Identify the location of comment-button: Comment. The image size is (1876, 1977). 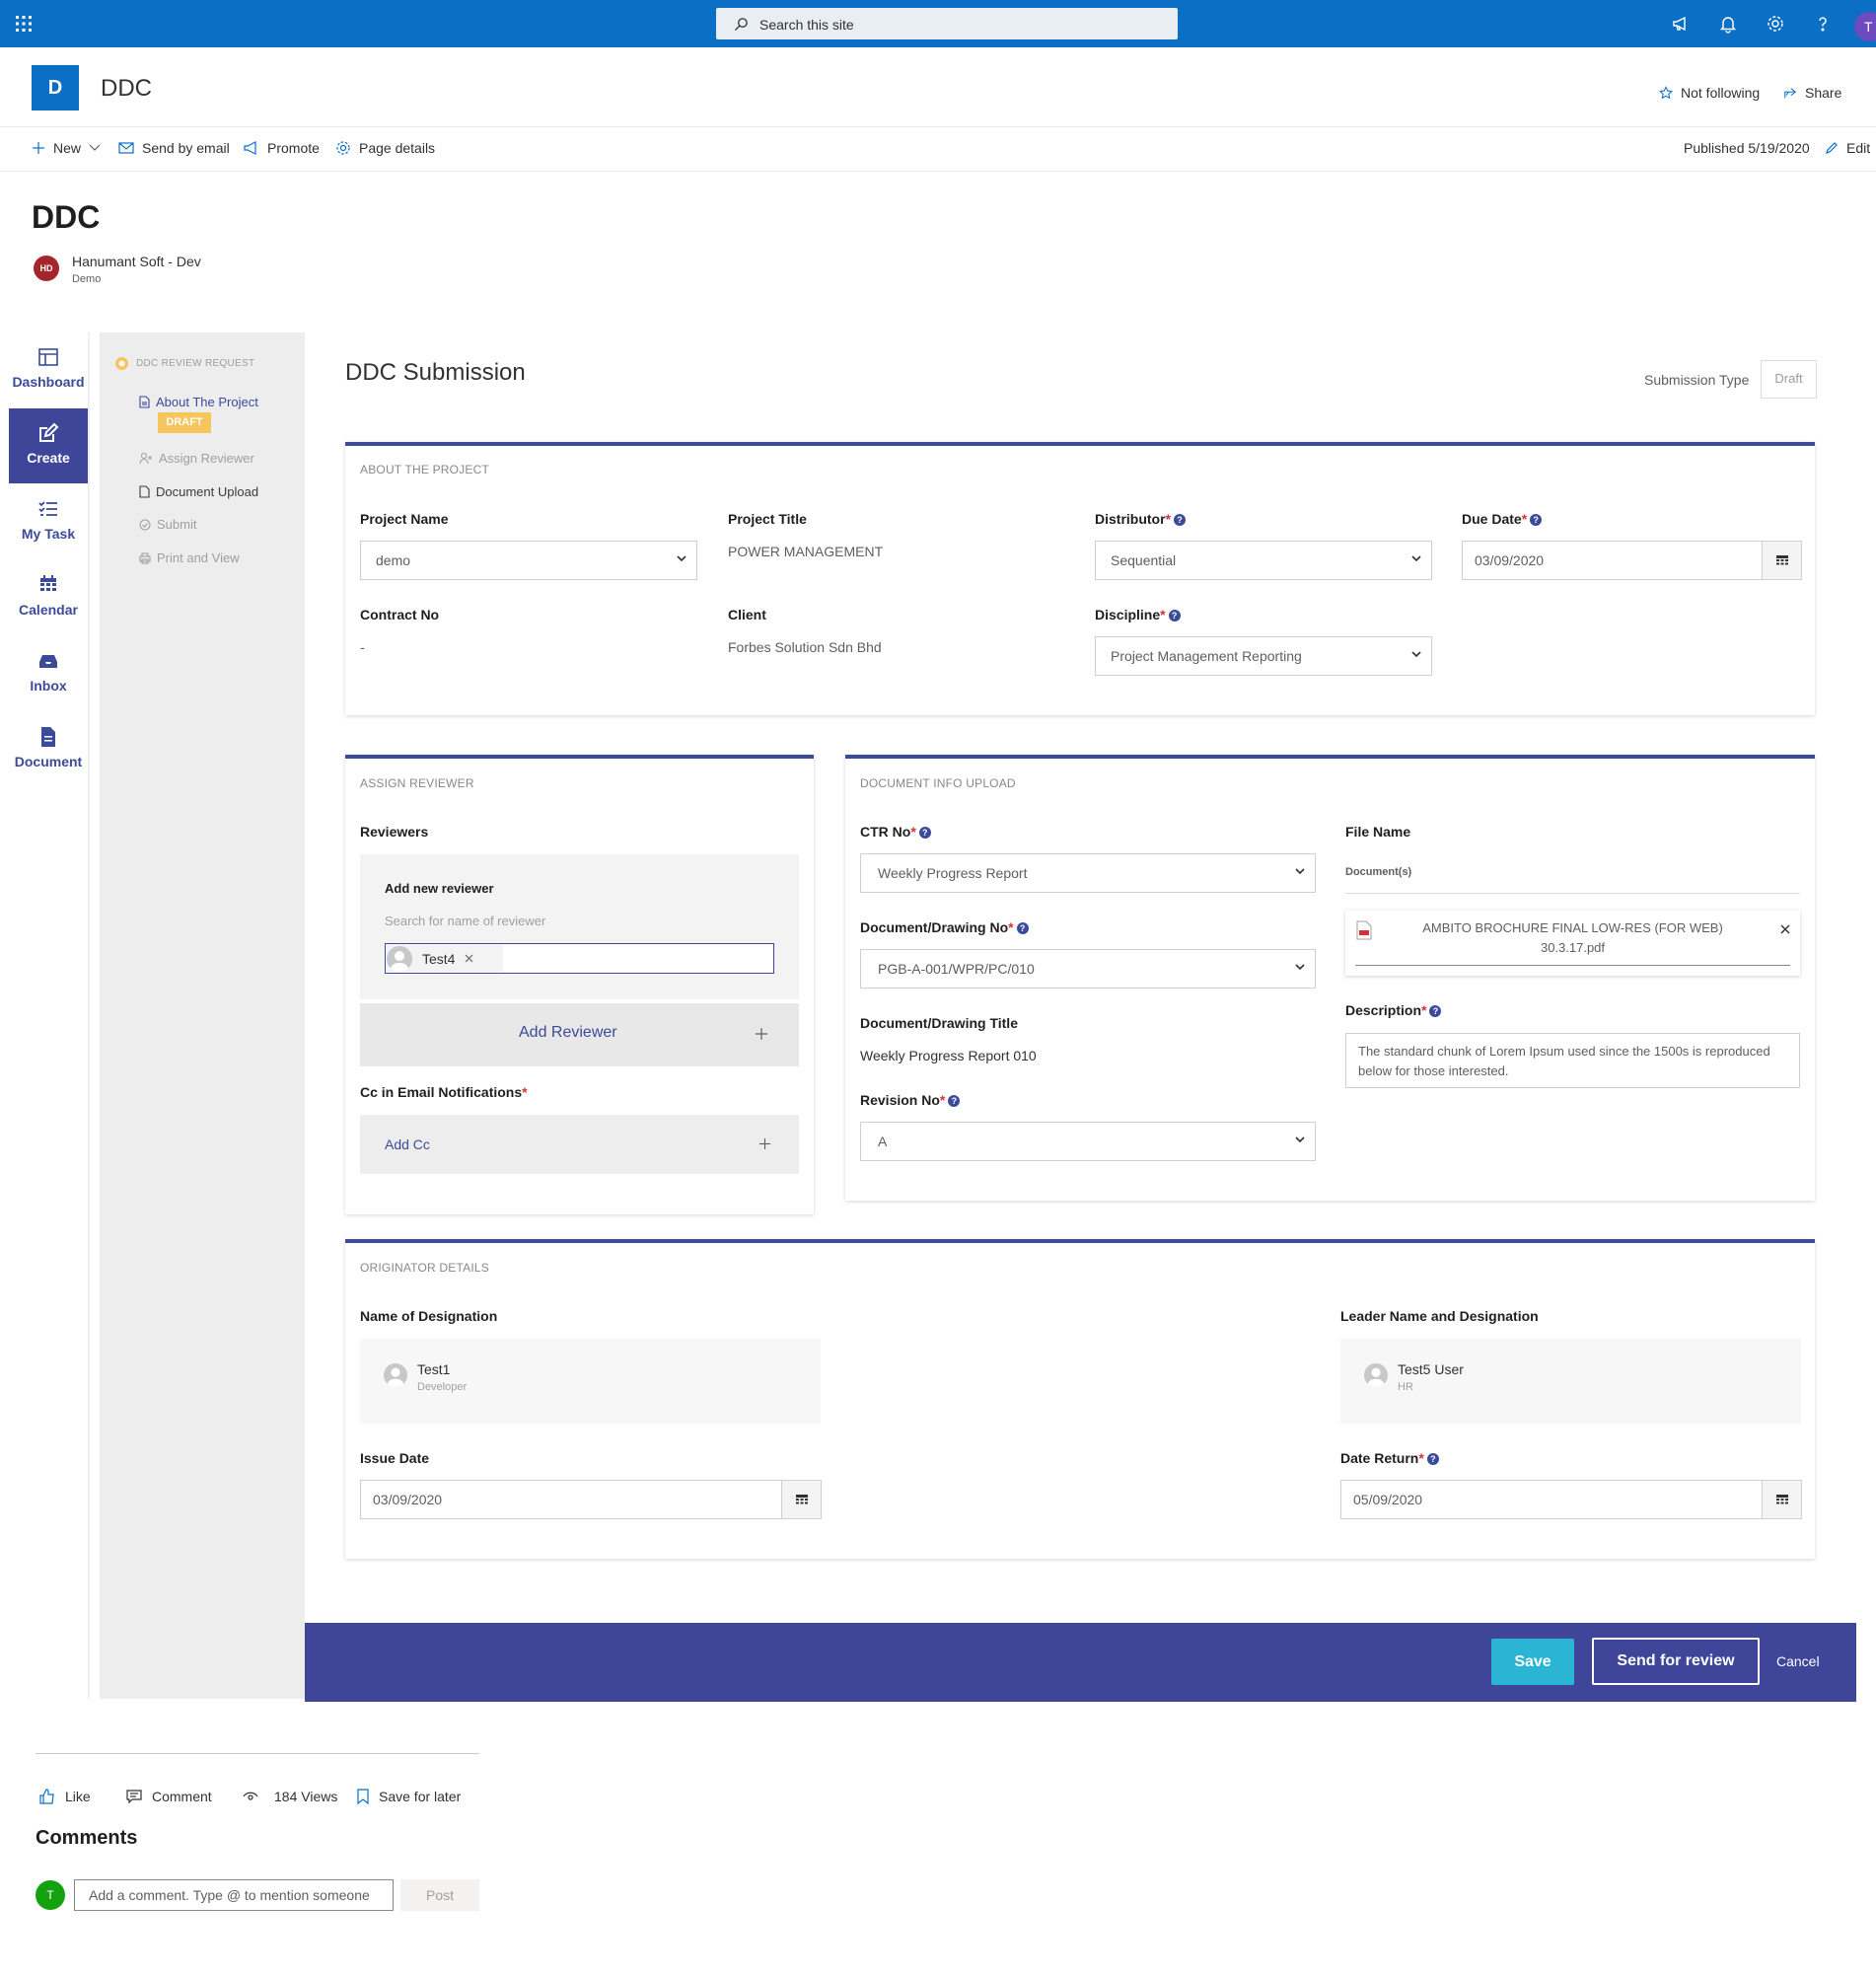
(169, 1796).